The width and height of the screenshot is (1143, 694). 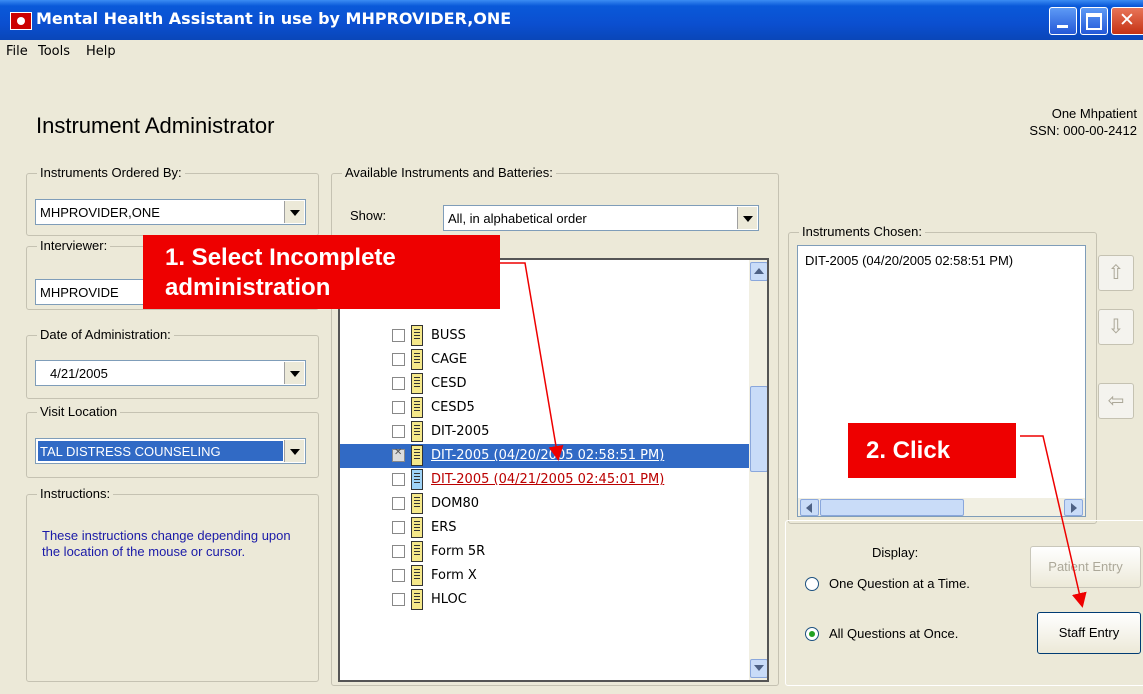 I want to click on step2-arrow, so click(x=1053, y=521).